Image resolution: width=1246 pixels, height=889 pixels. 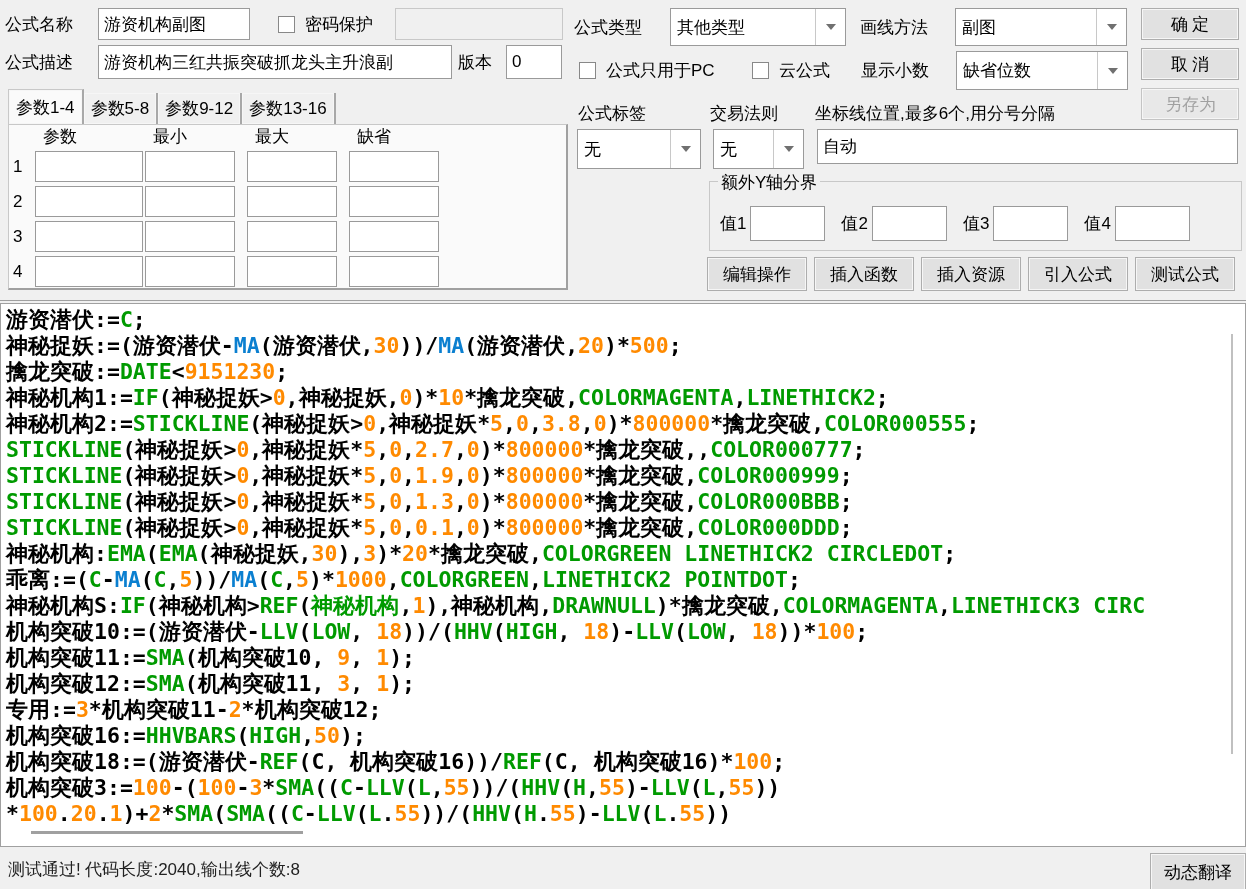 I want to click on input-field: 游资机构副图, so click(x=174, y=24).